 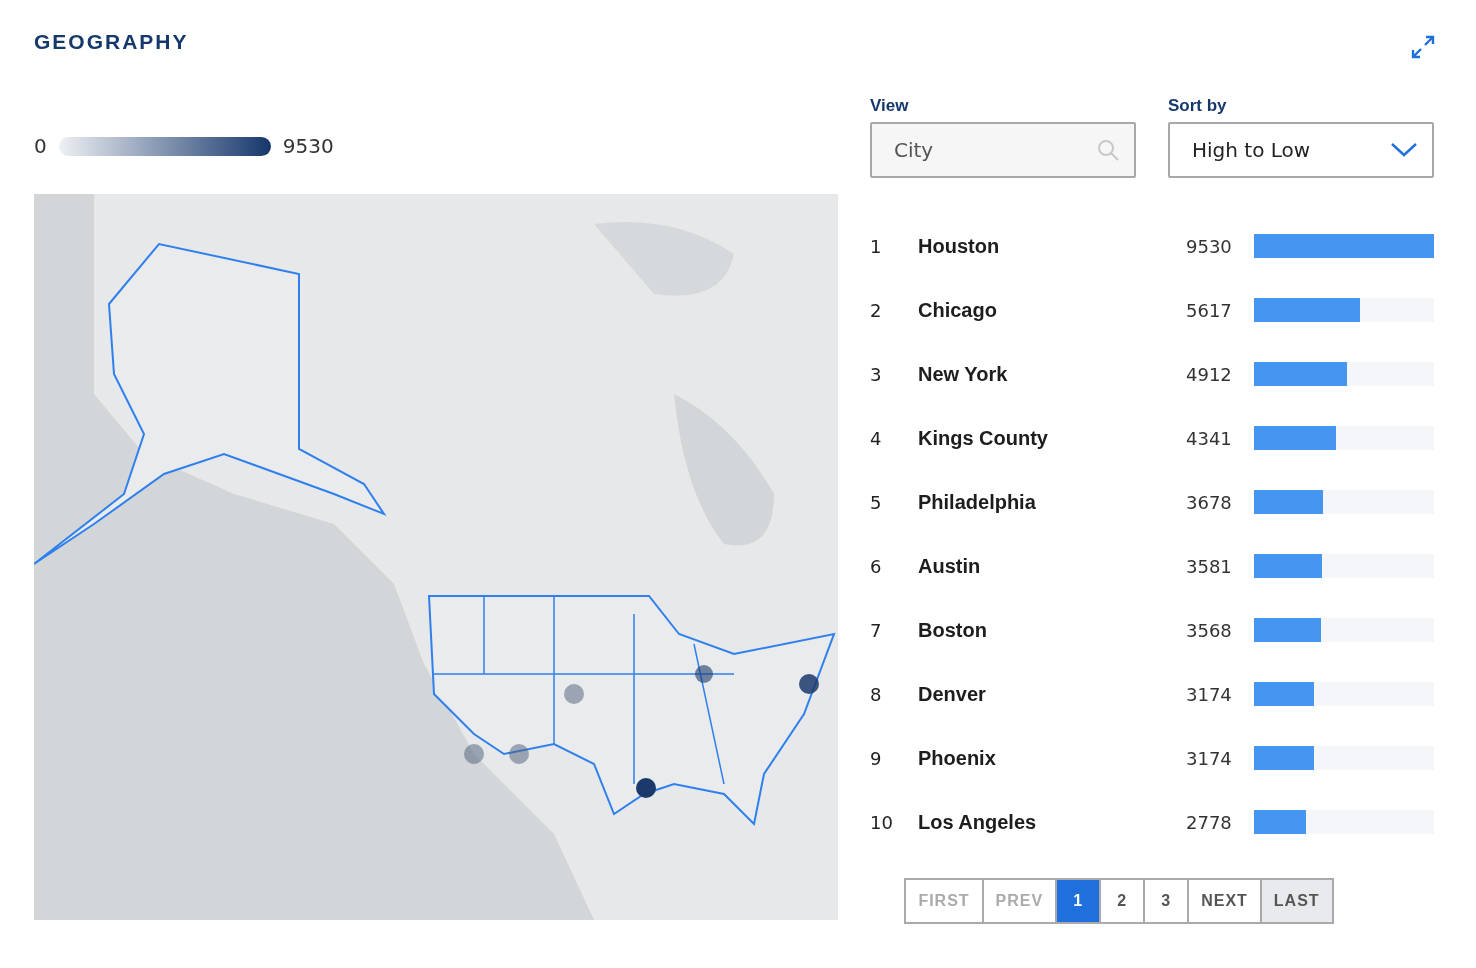 What do you see at coordinates (1209, 310) in the screenshot?
I see `city-count: 5617` at bounding box center [1209, 310].